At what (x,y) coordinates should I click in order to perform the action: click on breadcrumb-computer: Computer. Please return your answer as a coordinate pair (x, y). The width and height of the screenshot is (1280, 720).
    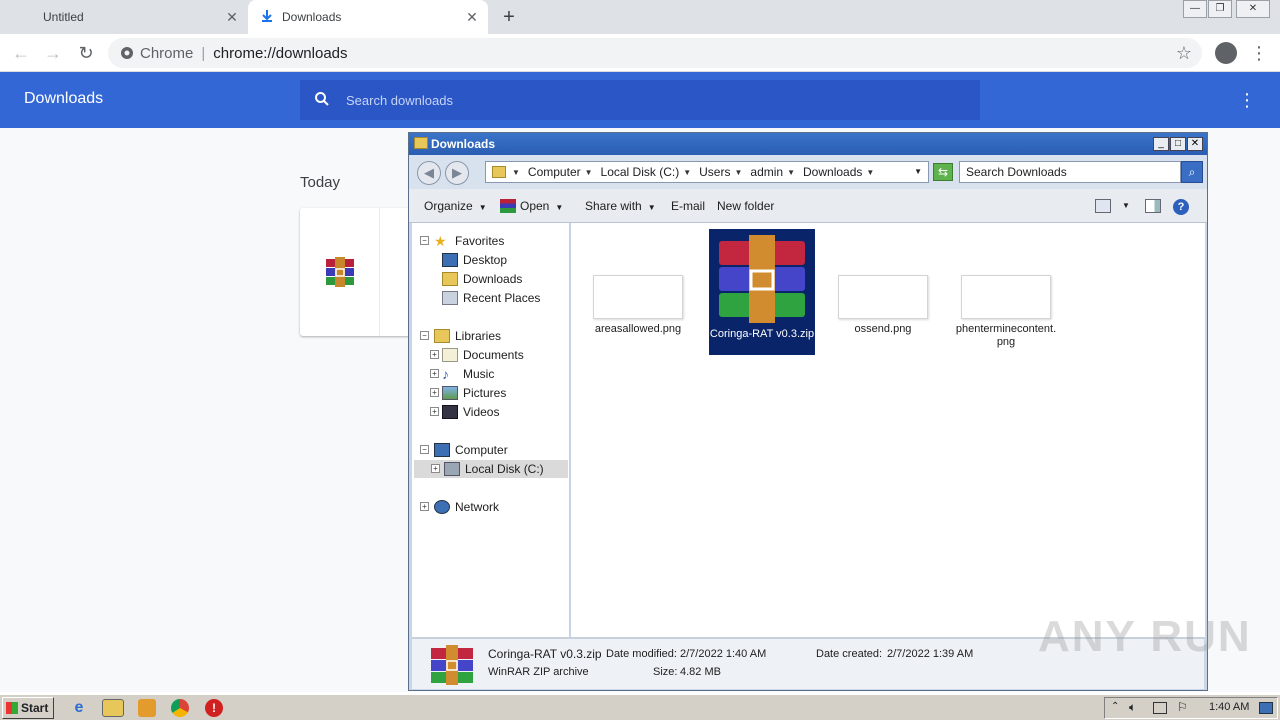
    Looking at the image, I should click on (554, 172).